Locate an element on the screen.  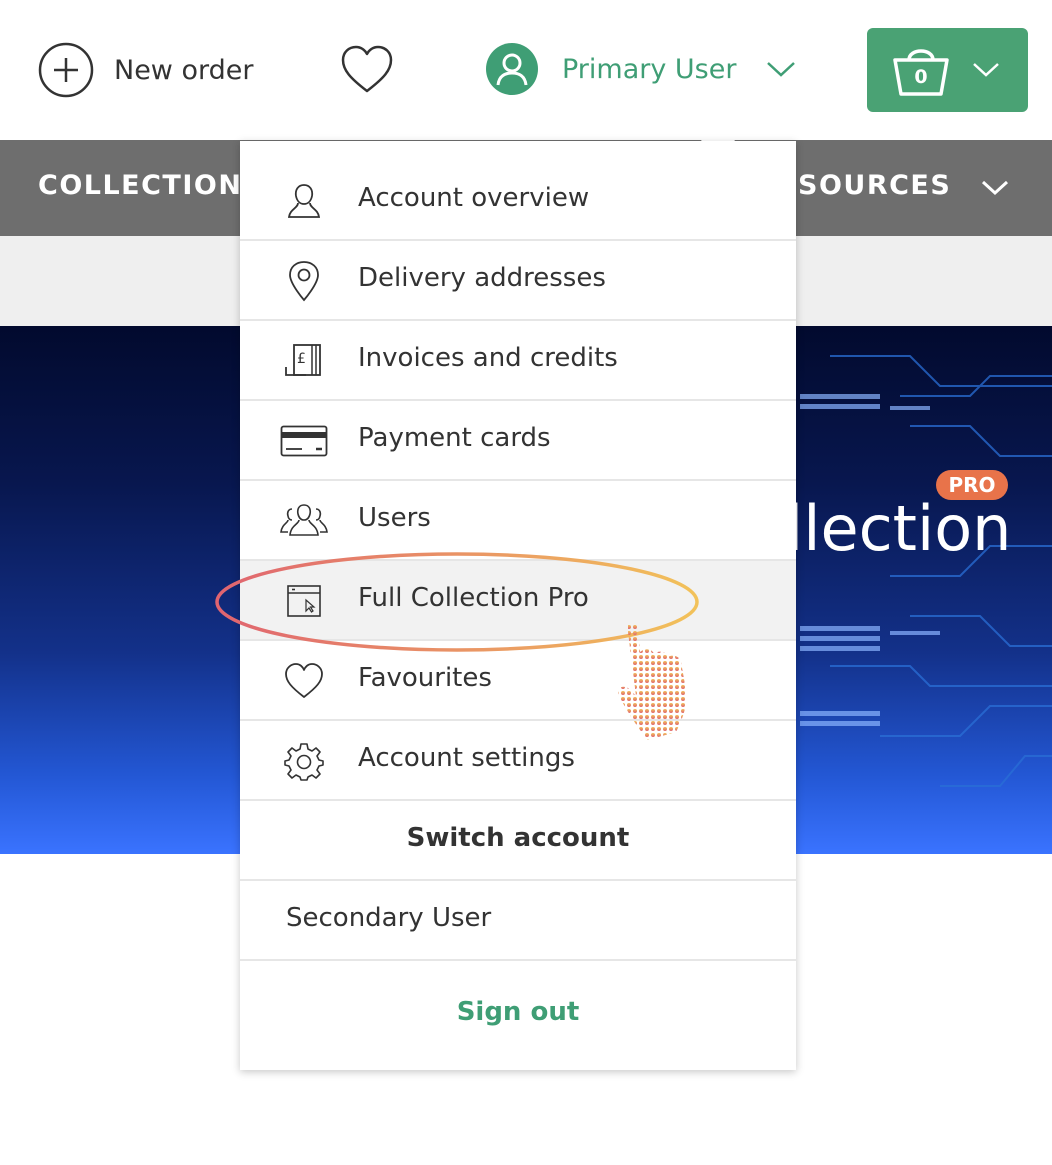
menu-item-label: Payment cards is located at coordinates (454, 438).